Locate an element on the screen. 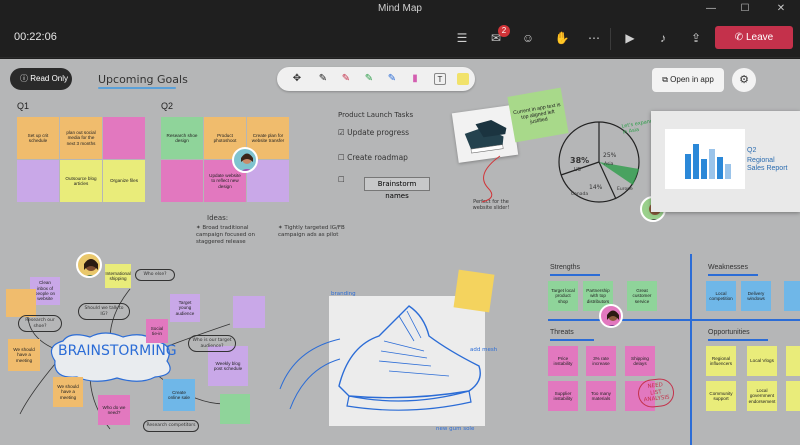 The image size is (800, 445). sticky-note: Set up crit schedule is located at coordinates (38, 138).